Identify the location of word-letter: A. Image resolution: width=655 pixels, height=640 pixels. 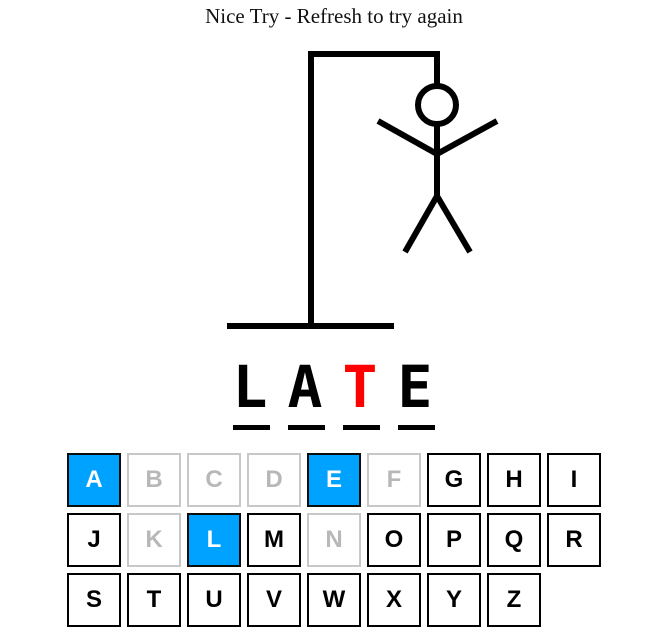
(305, 387).